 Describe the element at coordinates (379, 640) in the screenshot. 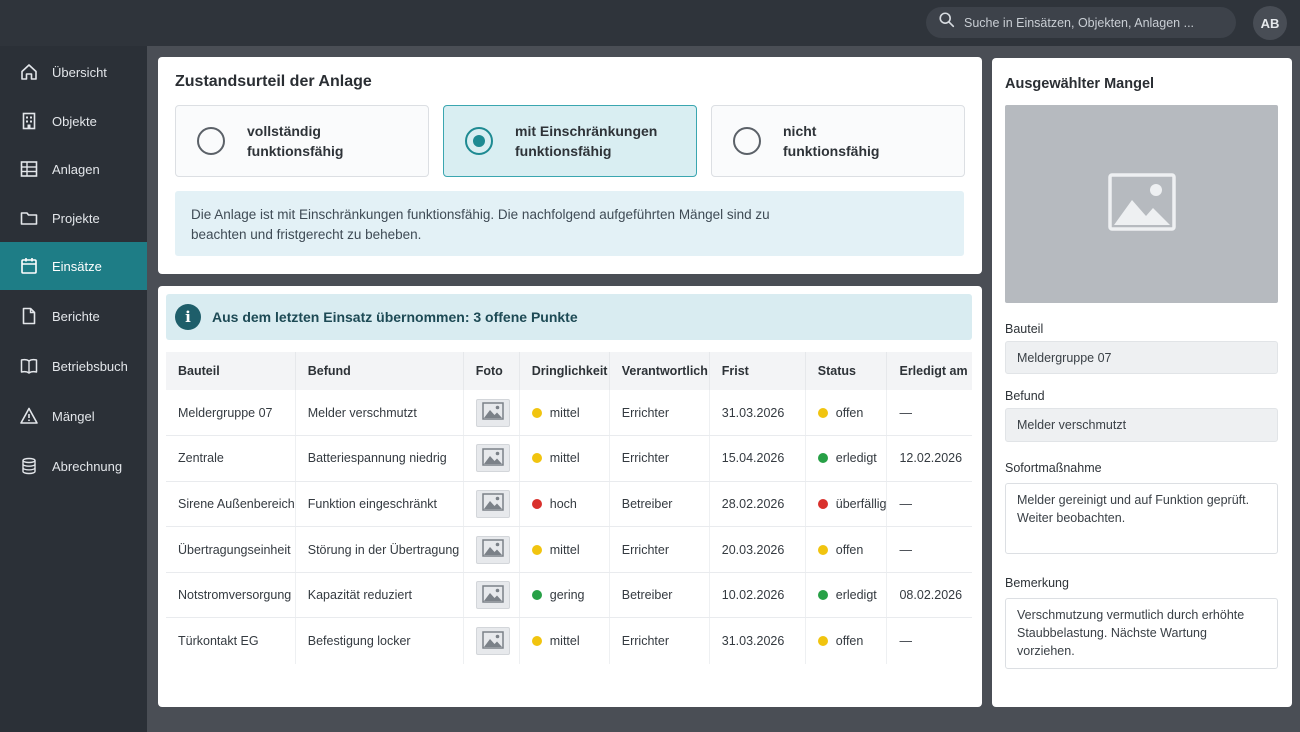

I see `cell-befund: Befestigung locker` at that location.